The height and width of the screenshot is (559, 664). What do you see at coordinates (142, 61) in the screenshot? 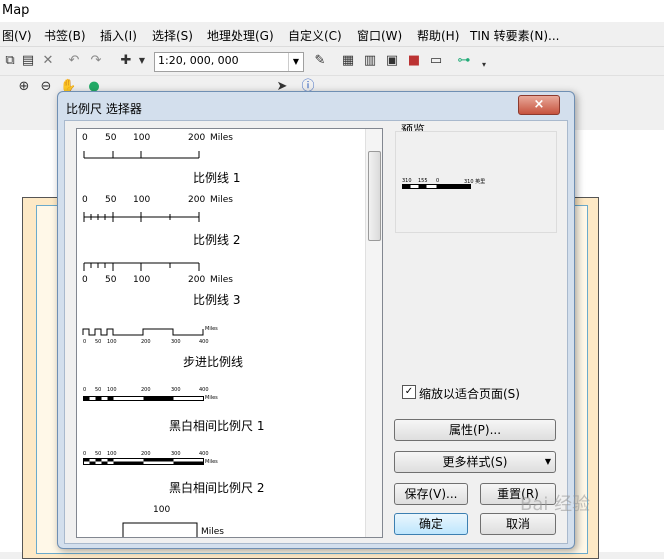
I see `add-data-dropdown-icon: ▼` at bounding box center [142, 61].